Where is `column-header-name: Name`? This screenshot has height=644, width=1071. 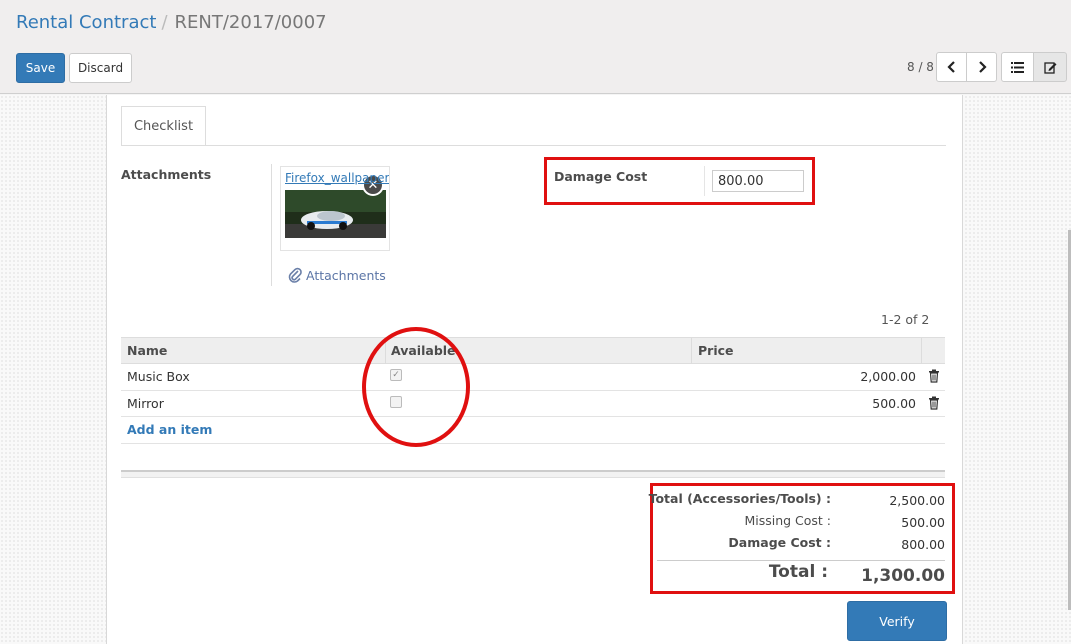
column-header-name: Name is located at coordinates (147, 350).